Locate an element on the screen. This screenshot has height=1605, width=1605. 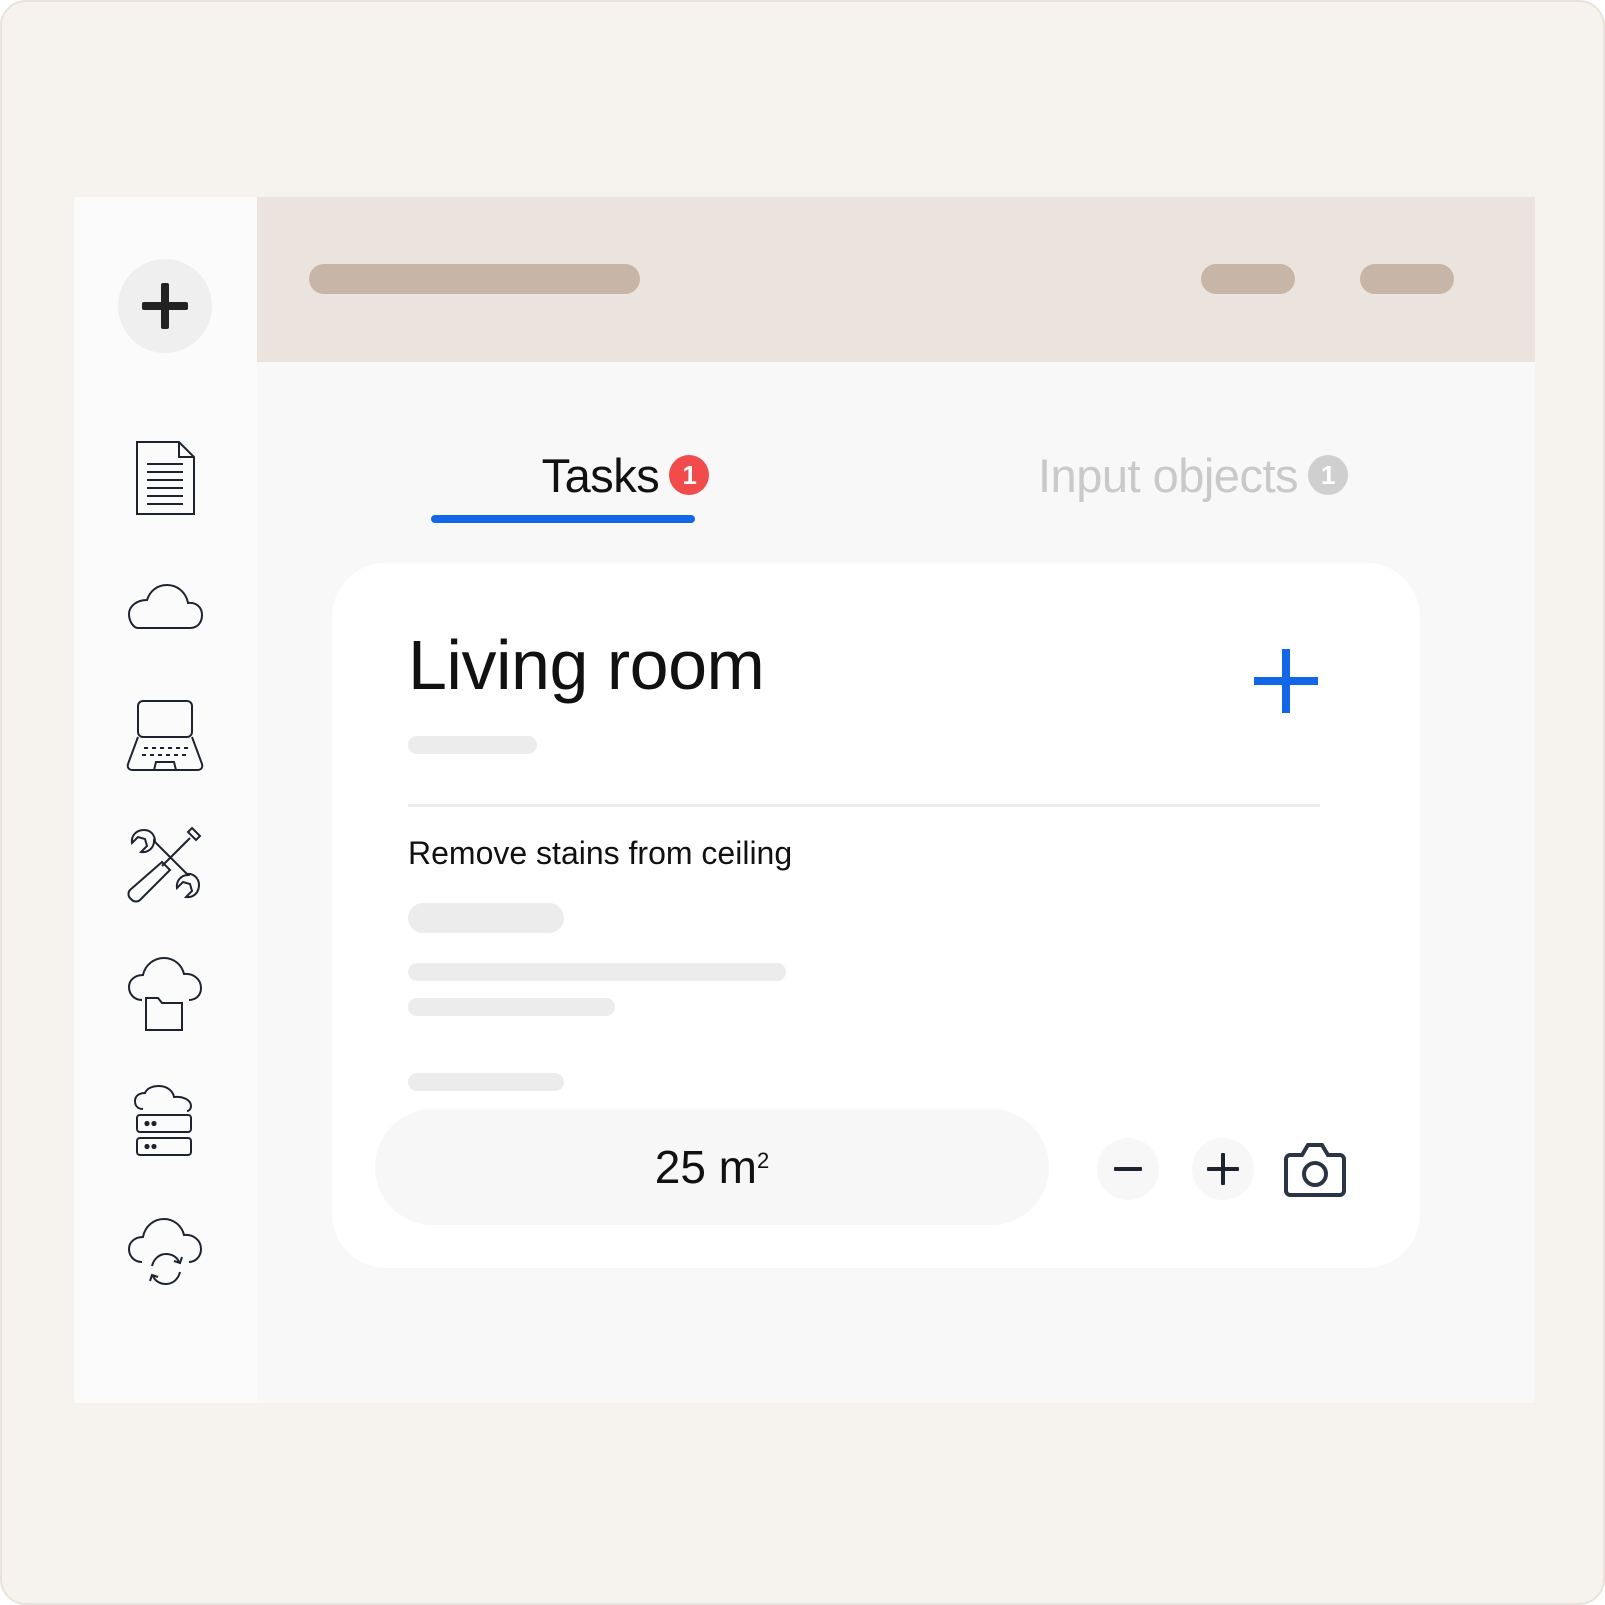
minus-icon is located at coordinates (1128, 1169).